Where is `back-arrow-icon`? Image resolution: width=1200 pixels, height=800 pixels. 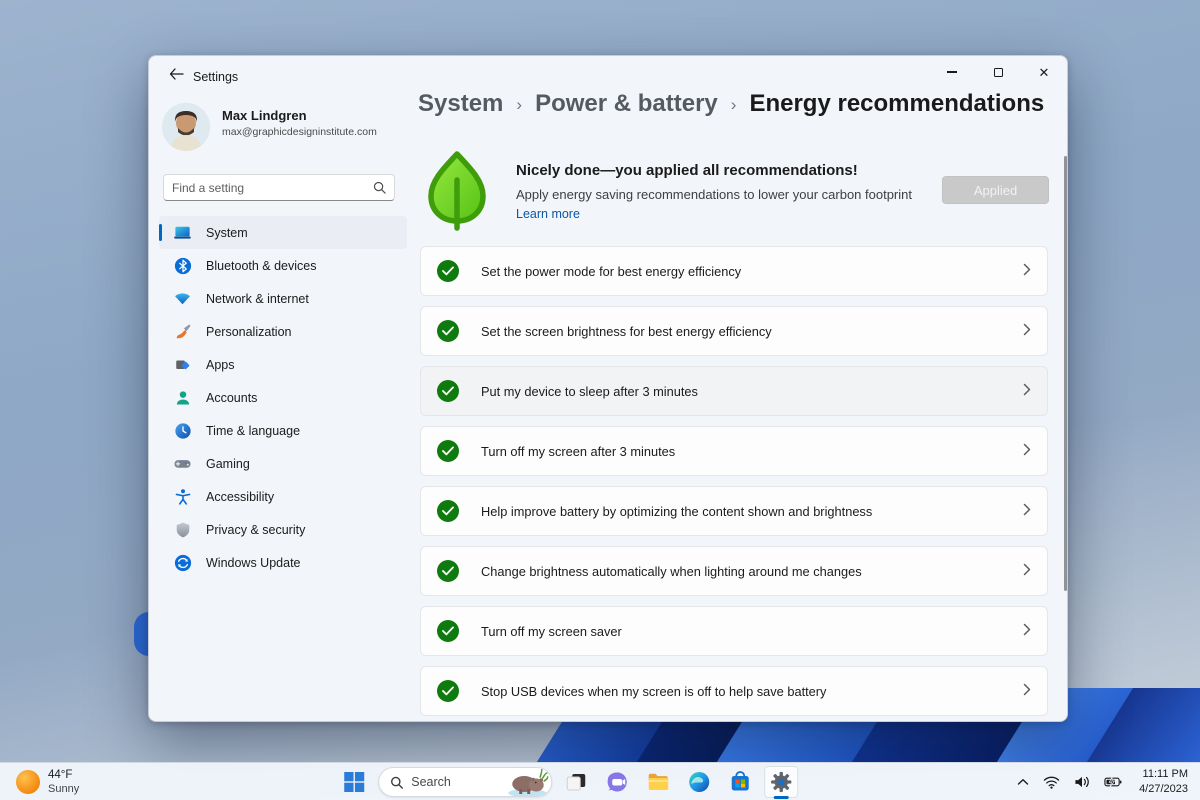
back-arrow-icon is located at coordinates (176, 74).